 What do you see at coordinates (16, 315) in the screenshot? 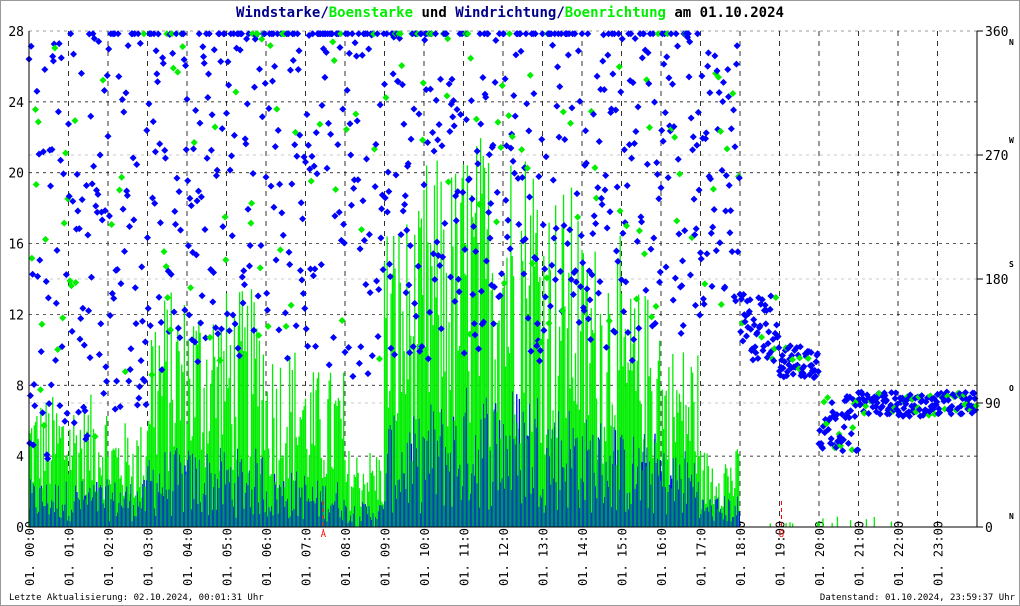
I see `y-tick-label: 12` at bounding box center [16, 315].